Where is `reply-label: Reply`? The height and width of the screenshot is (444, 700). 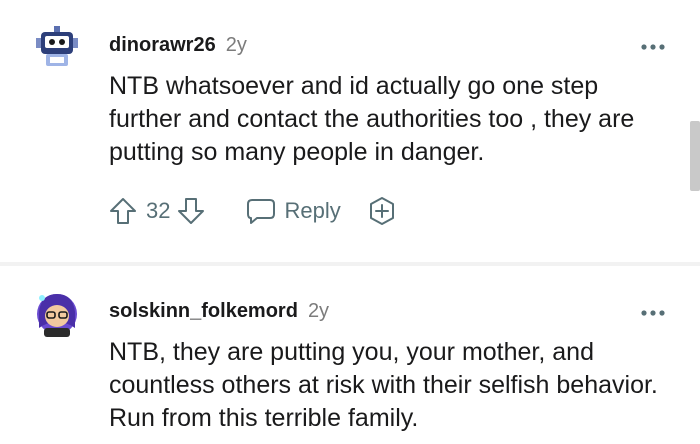
reply-label: Reply is located at coordinates (312, 210).